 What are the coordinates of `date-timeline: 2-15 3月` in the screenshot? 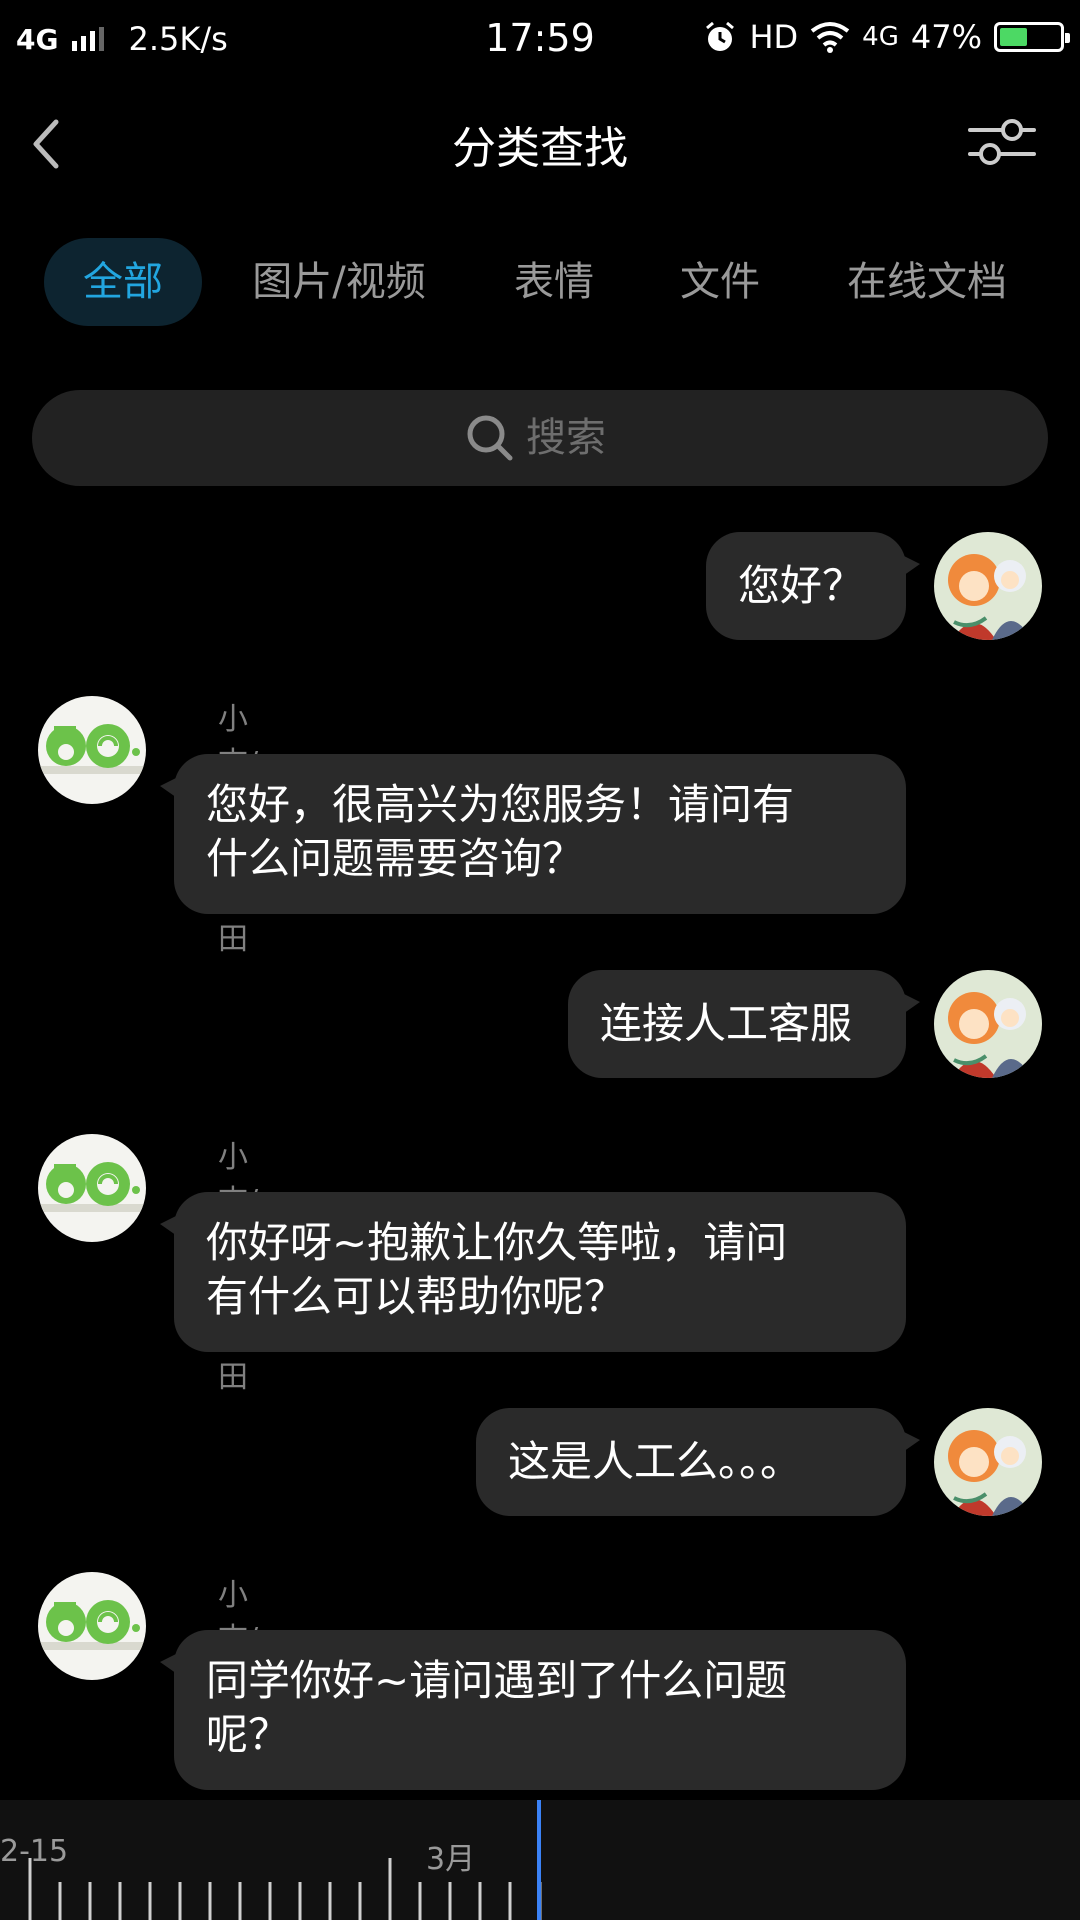 It's located at (540, 1860).